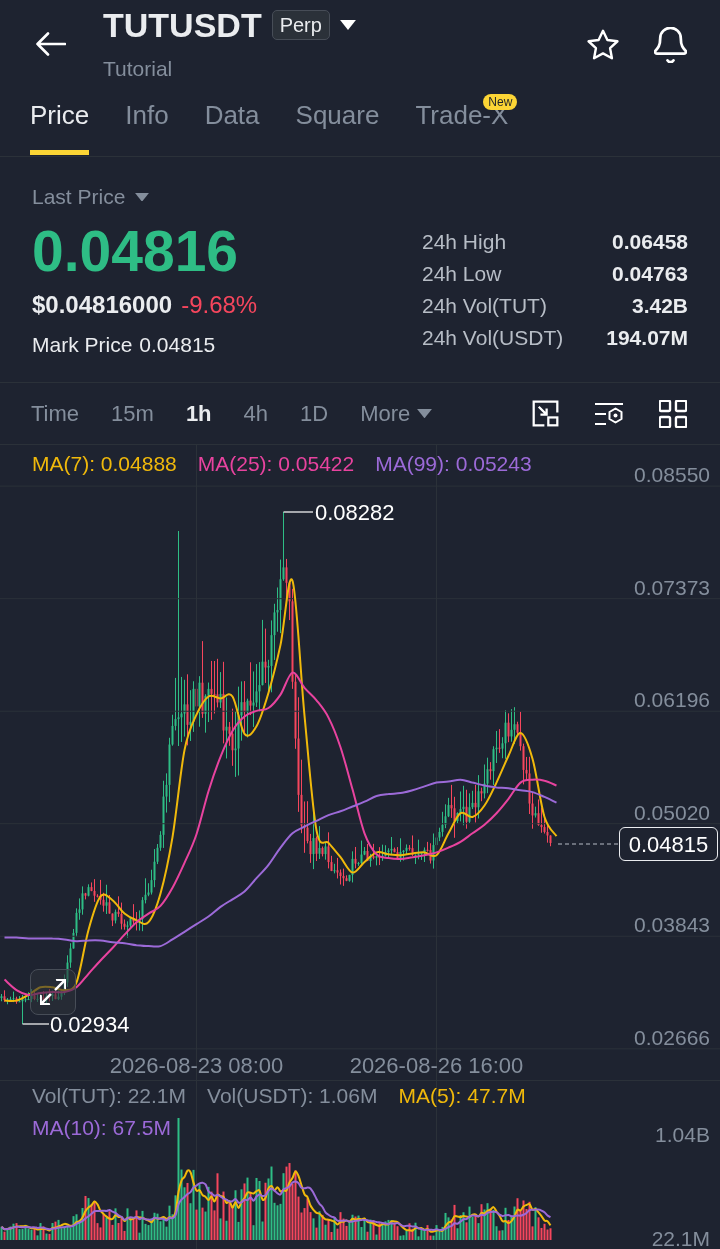 The width and height of the screenshot is (720, 1249). What do you see at coordinates (182, 25) in the screenshot?
I see `pair-title: TUTUSDT` at bounding box center [182, 25].